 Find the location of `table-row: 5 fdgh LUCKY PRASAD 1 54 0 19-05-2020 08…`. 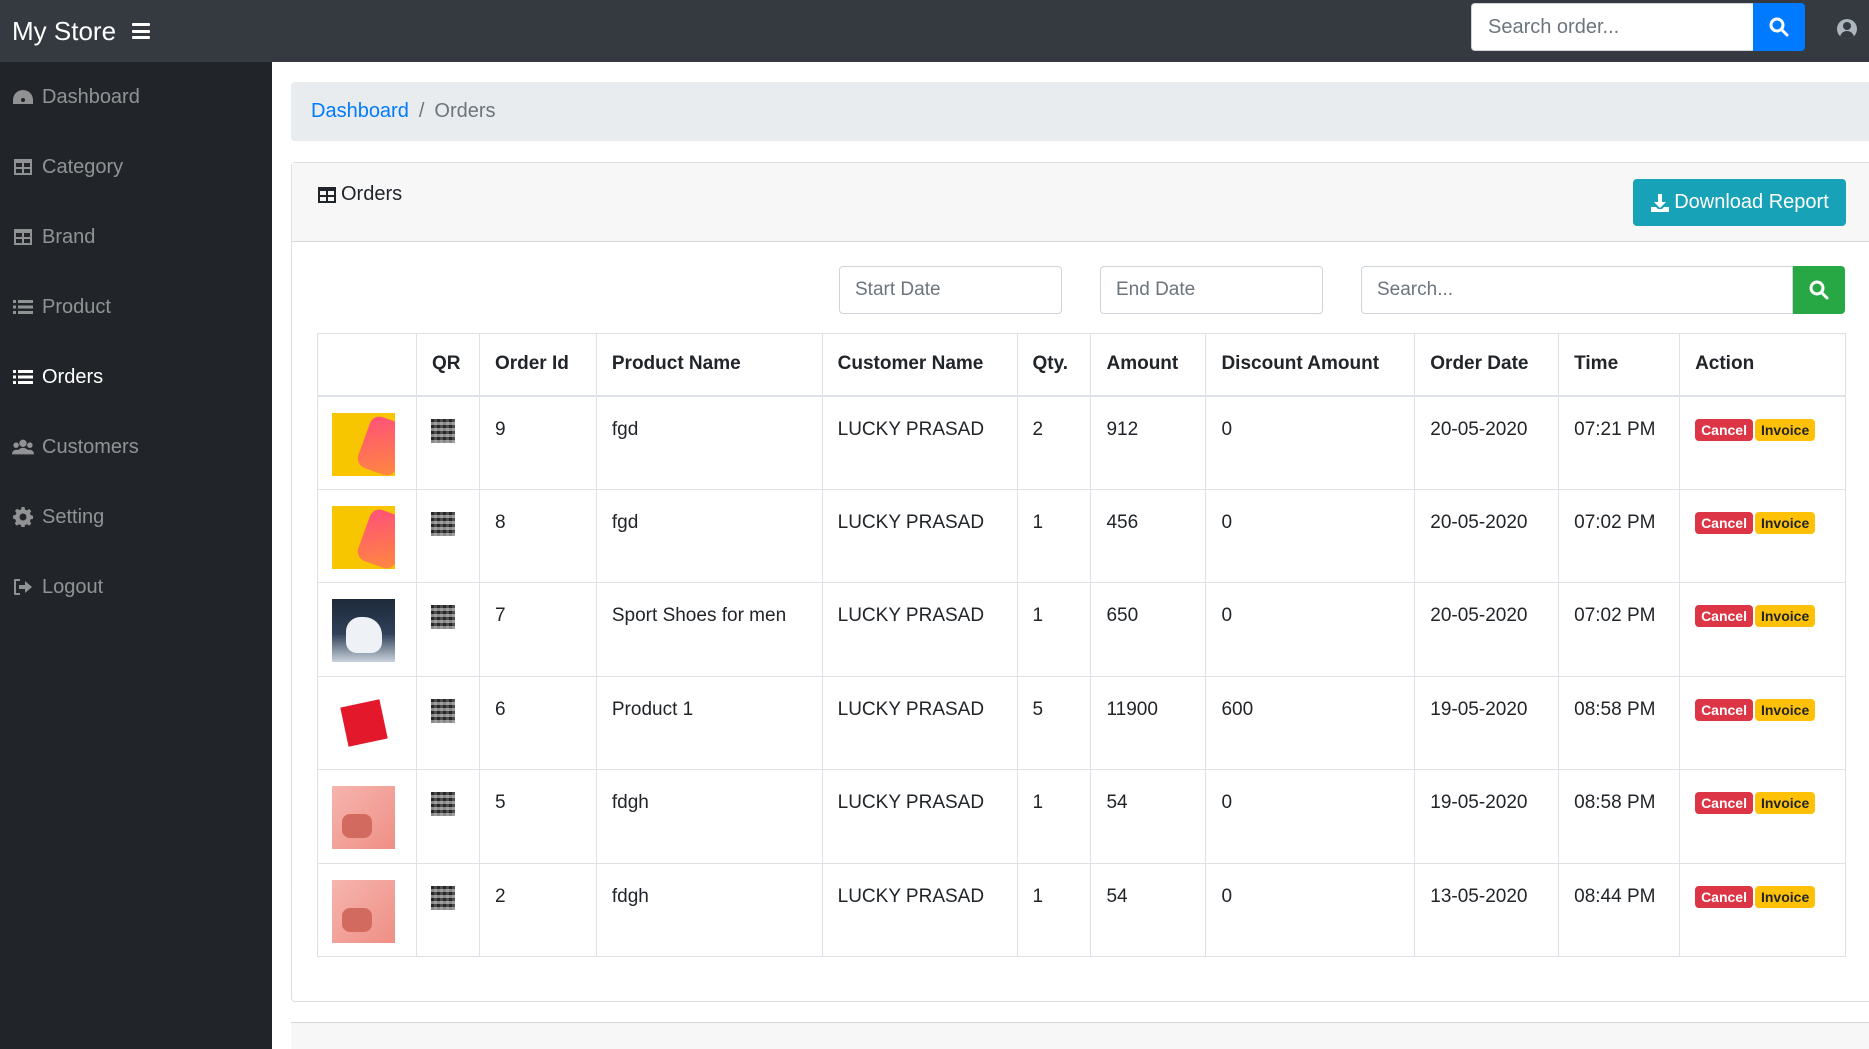

table-row: 5 fdgh LUCKY PRASAD 1 54 0 19-05-2020 08… is located at coordinates (1081, 816).